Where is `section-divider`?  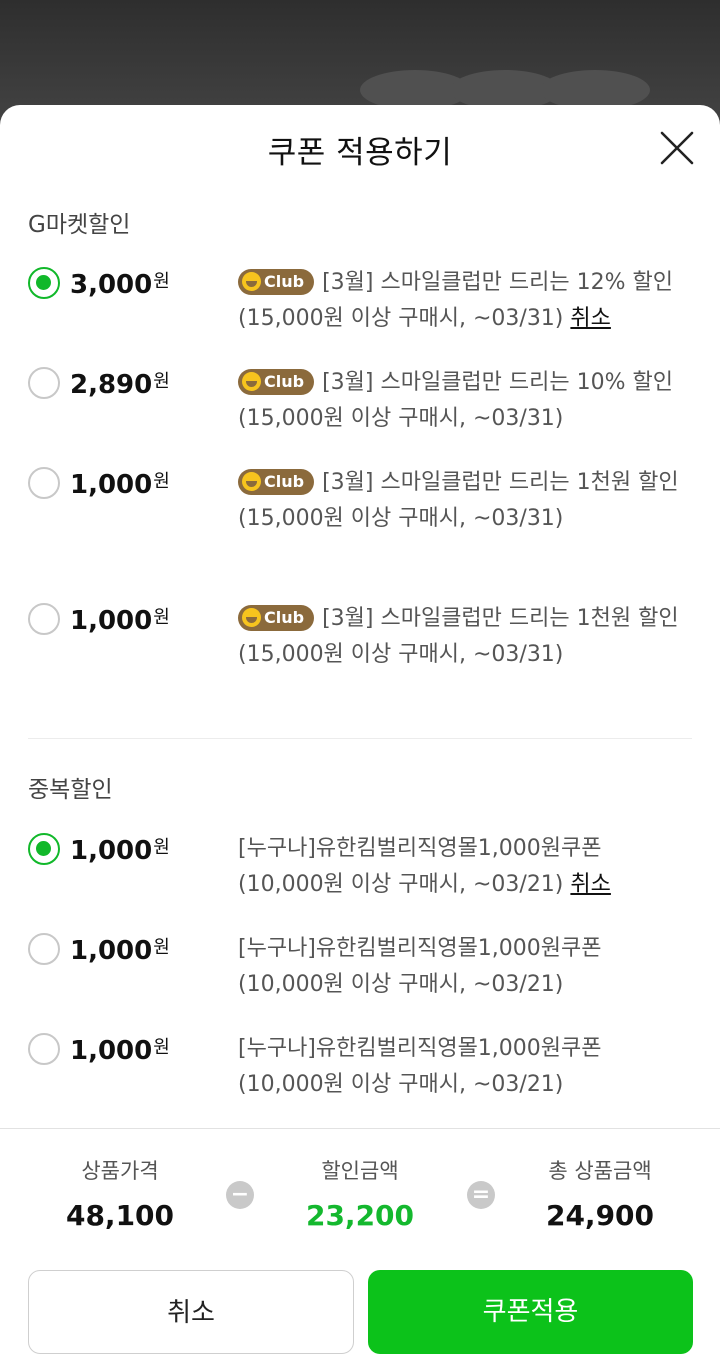
section-divider is located at coordinates (360, 738).